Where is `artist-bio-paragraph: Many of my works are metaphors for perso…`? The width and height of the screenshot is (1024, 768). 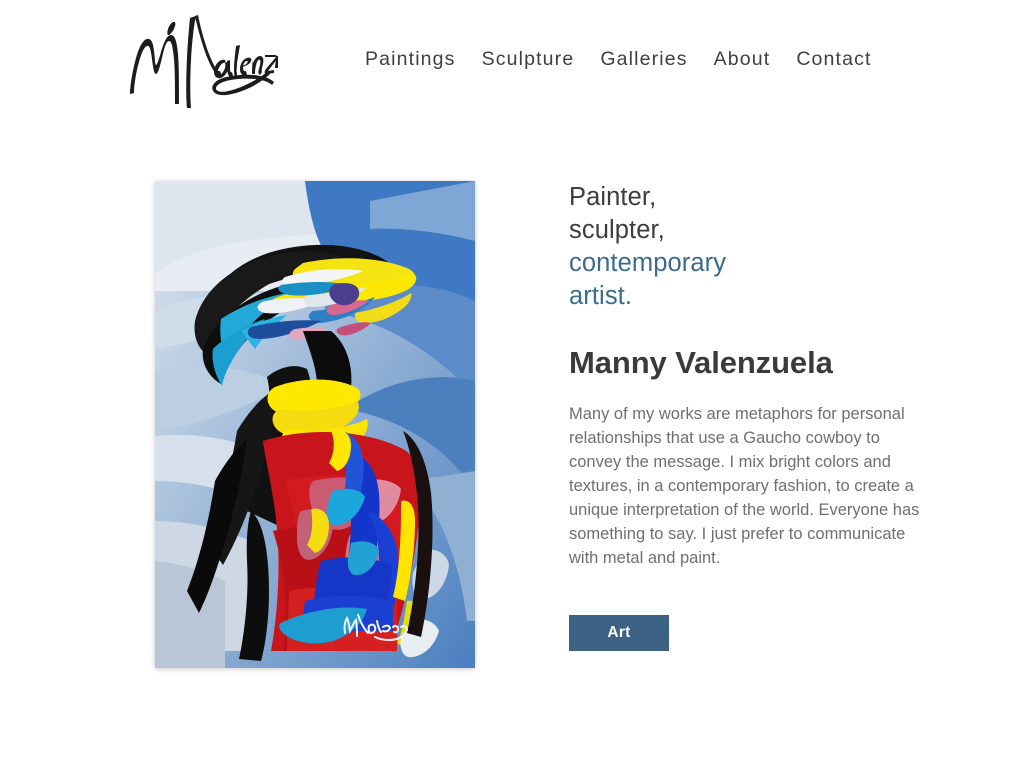 artist-bio-paragraph: Many of my works are metaphors for perso… is located at coordinates (744, 486).